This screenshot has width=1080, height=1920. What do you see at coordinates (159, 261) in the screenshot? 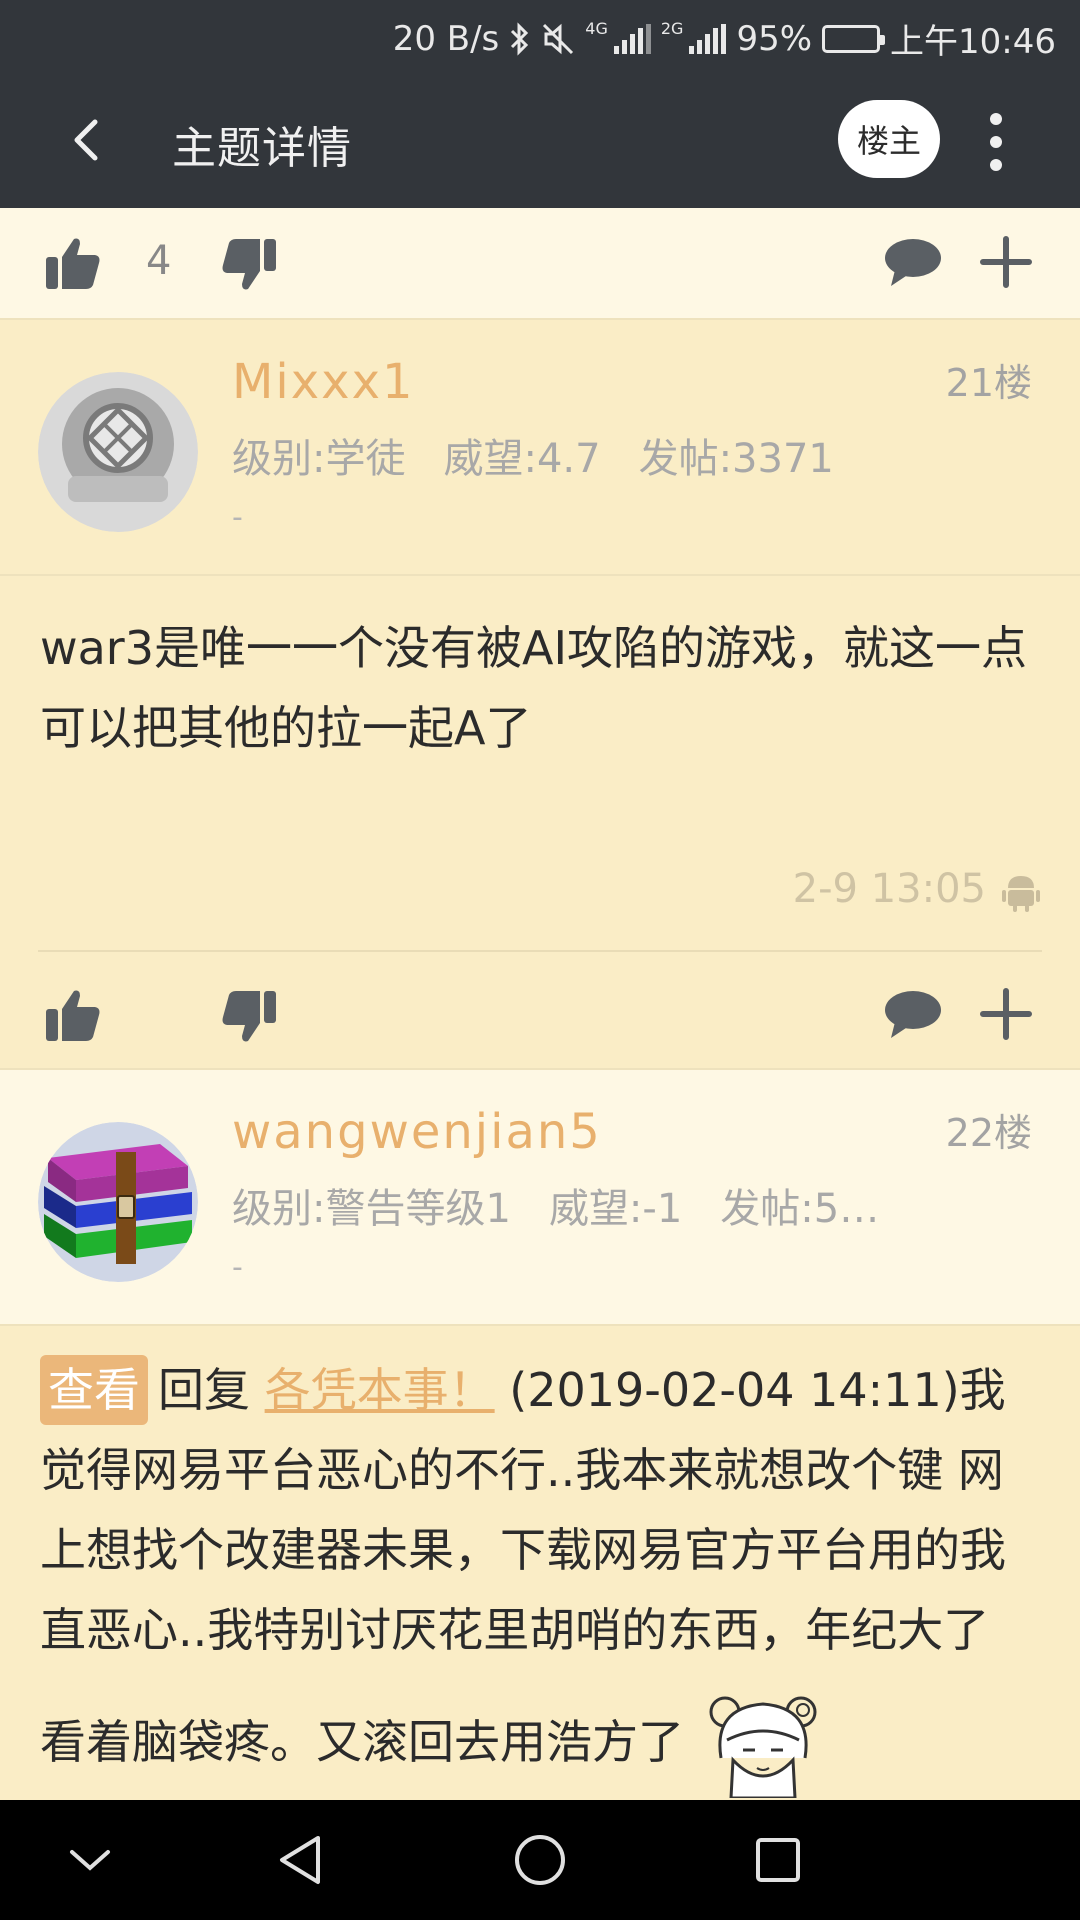
I see `like-count: 4` at bounding box center [159, 261].